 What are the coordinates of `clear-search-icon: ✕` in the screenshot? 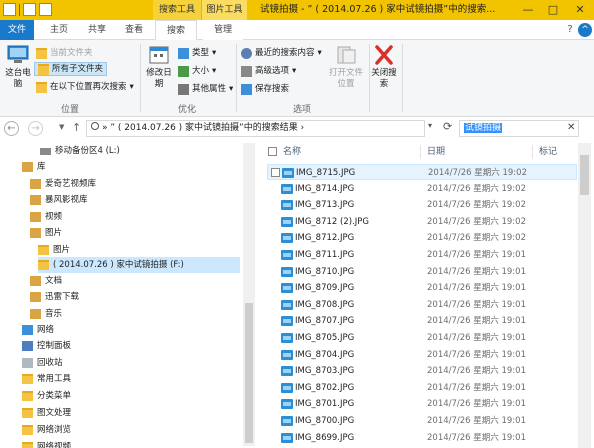 It's located at (571, 127).